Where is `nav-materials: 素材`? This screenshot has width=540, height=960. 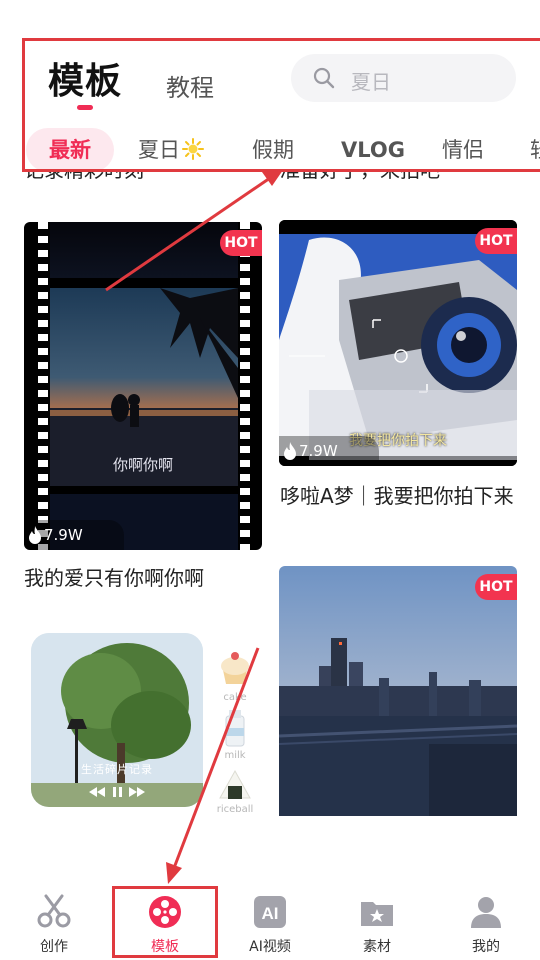 nav-materials: 素材 is located at coordinates (377, 920).